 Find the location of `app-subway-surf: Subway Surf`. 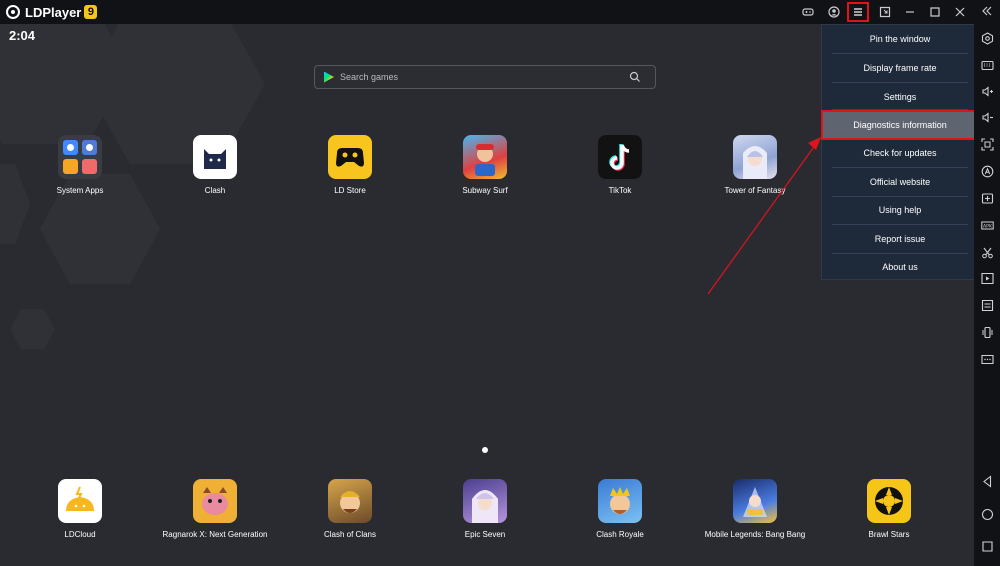

app-subway-surf: Subway Surf is located at coordinates (485, 165).